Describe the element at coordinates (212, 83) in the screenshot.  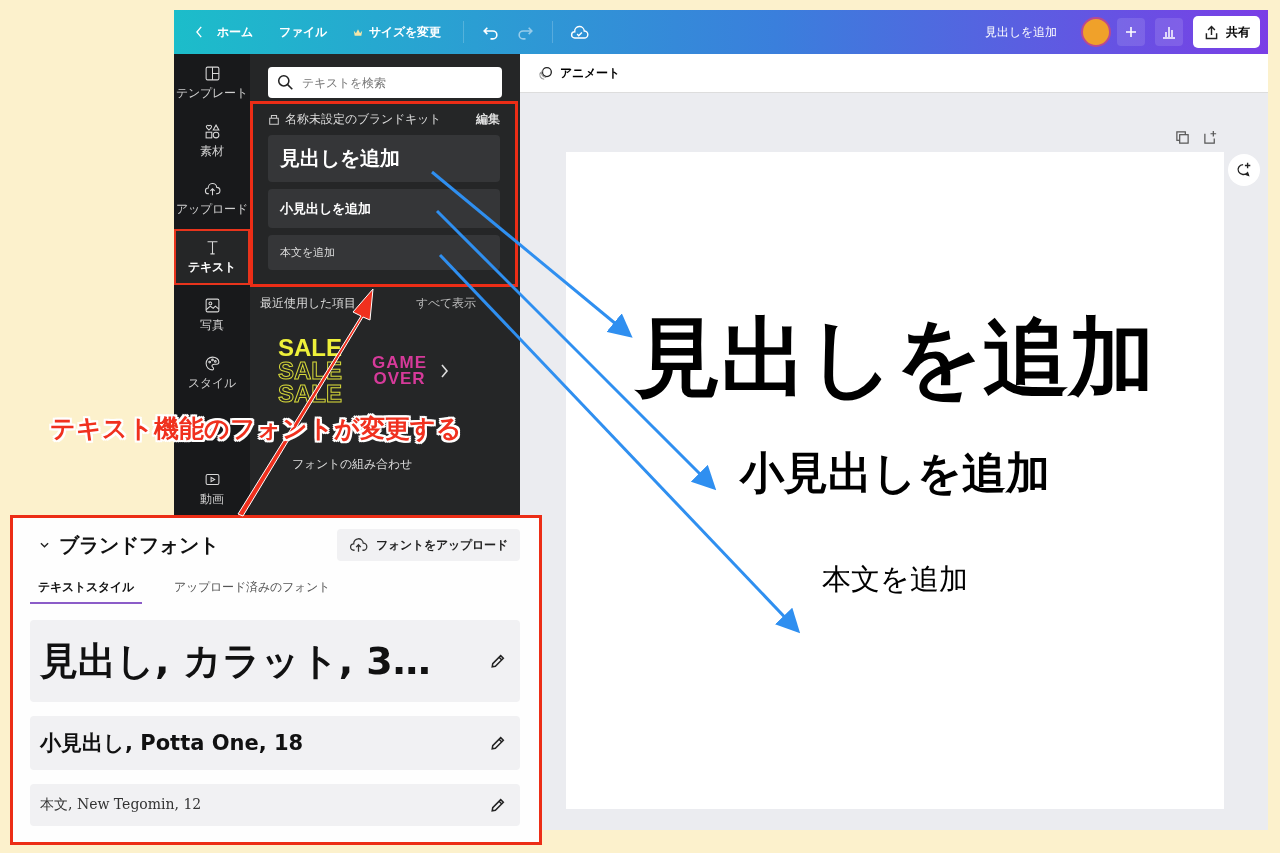
I see `sidebar-item: テンプレート` at that location.